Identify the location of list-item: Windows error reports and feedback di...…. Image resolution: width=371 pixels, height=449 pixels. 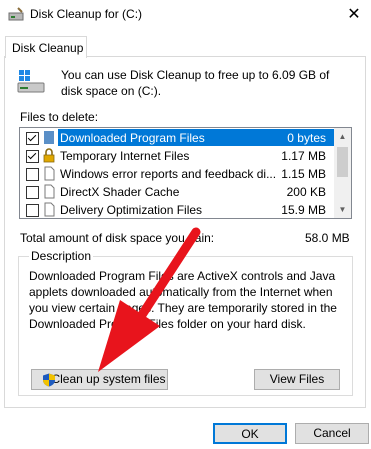
(177, 173).